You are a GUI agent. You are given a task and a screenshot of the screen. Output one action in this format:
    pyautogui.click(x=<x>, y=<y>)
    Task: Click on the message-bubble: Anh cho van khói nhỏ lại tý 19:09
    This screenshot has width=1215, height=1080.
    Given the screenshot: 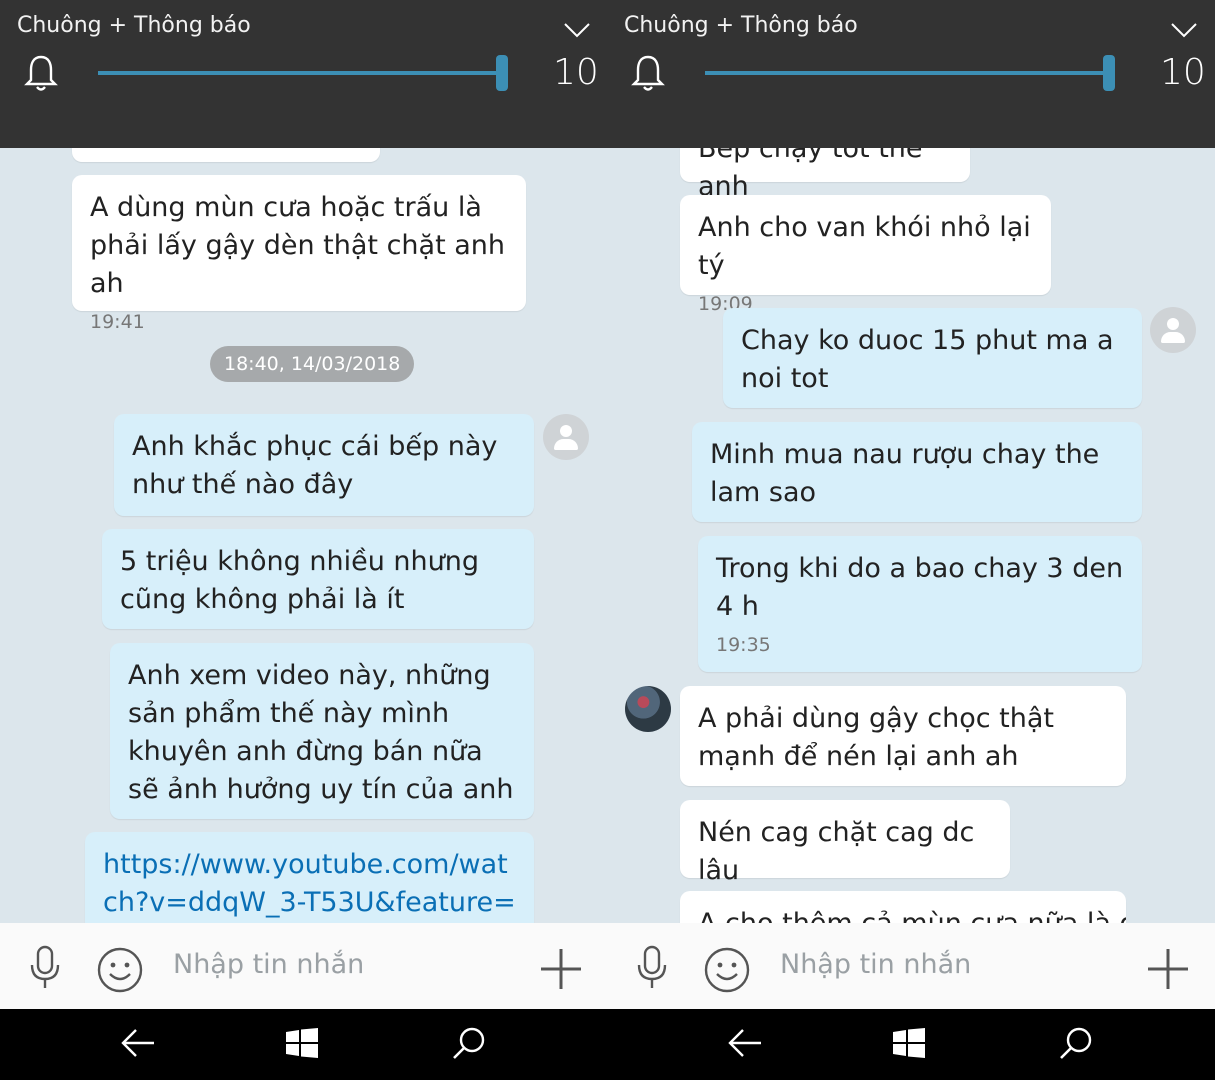 What is the action you would take?
    pyautogui.click(x=865, y=255)
    